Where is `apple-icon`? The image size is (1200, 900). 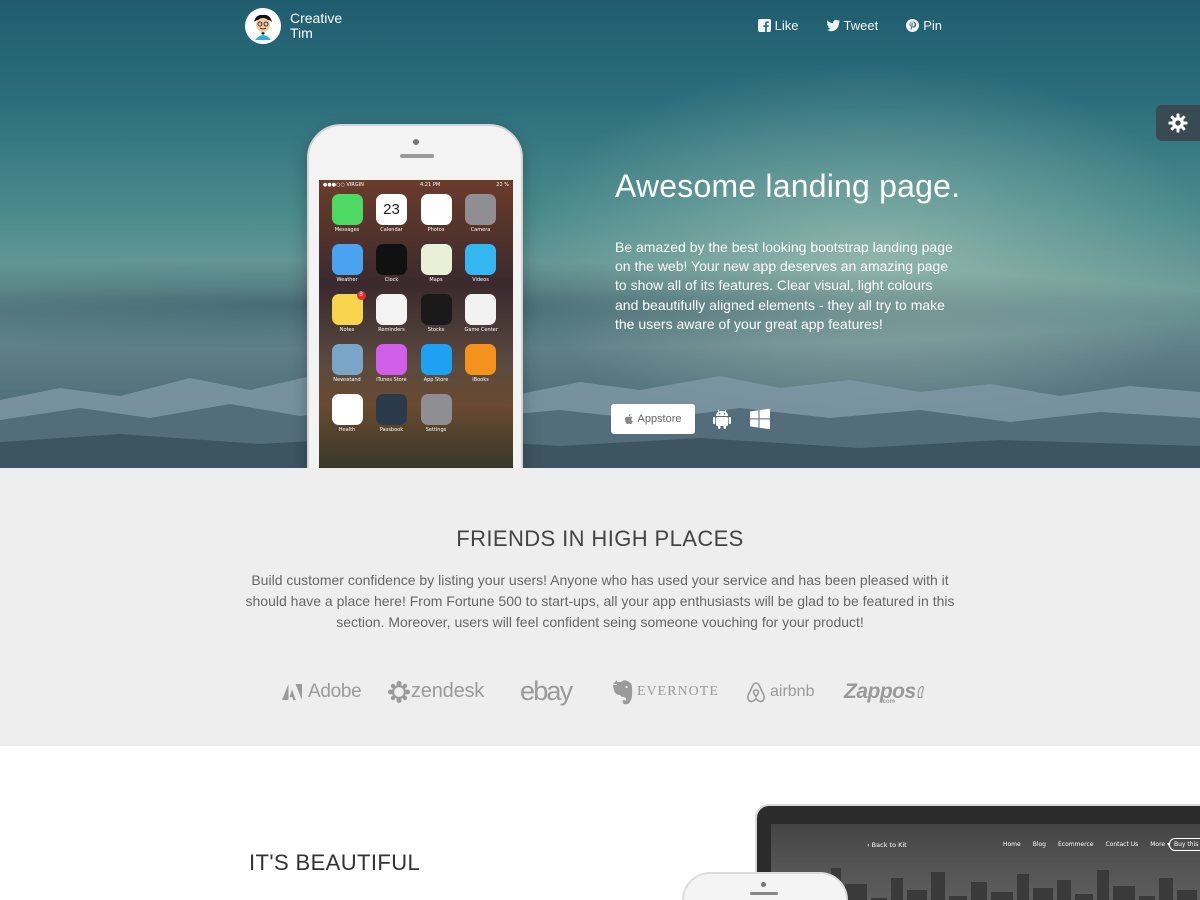
apple-icon is located at coordinates (629, 419).